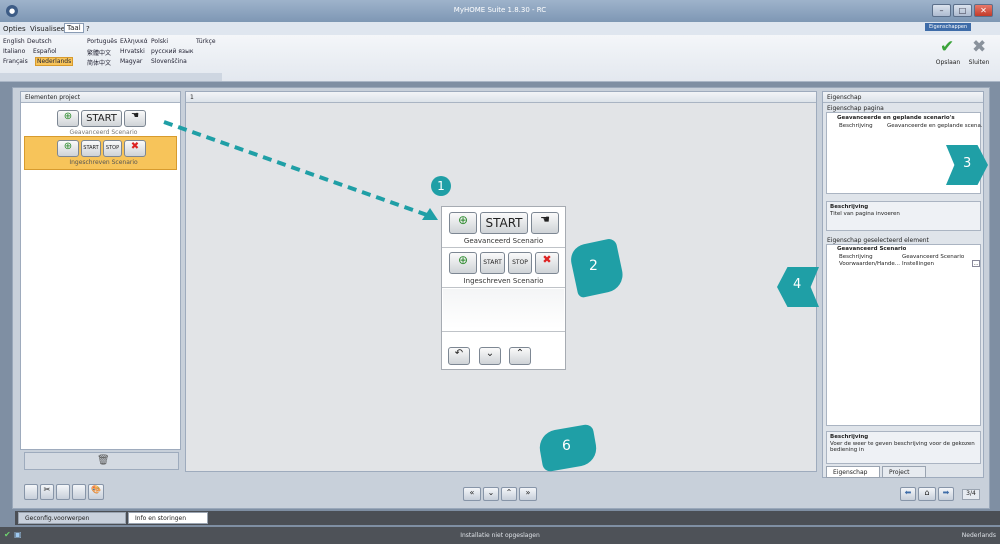  I want to click on status-language: Nederlands, so click(978, 535).